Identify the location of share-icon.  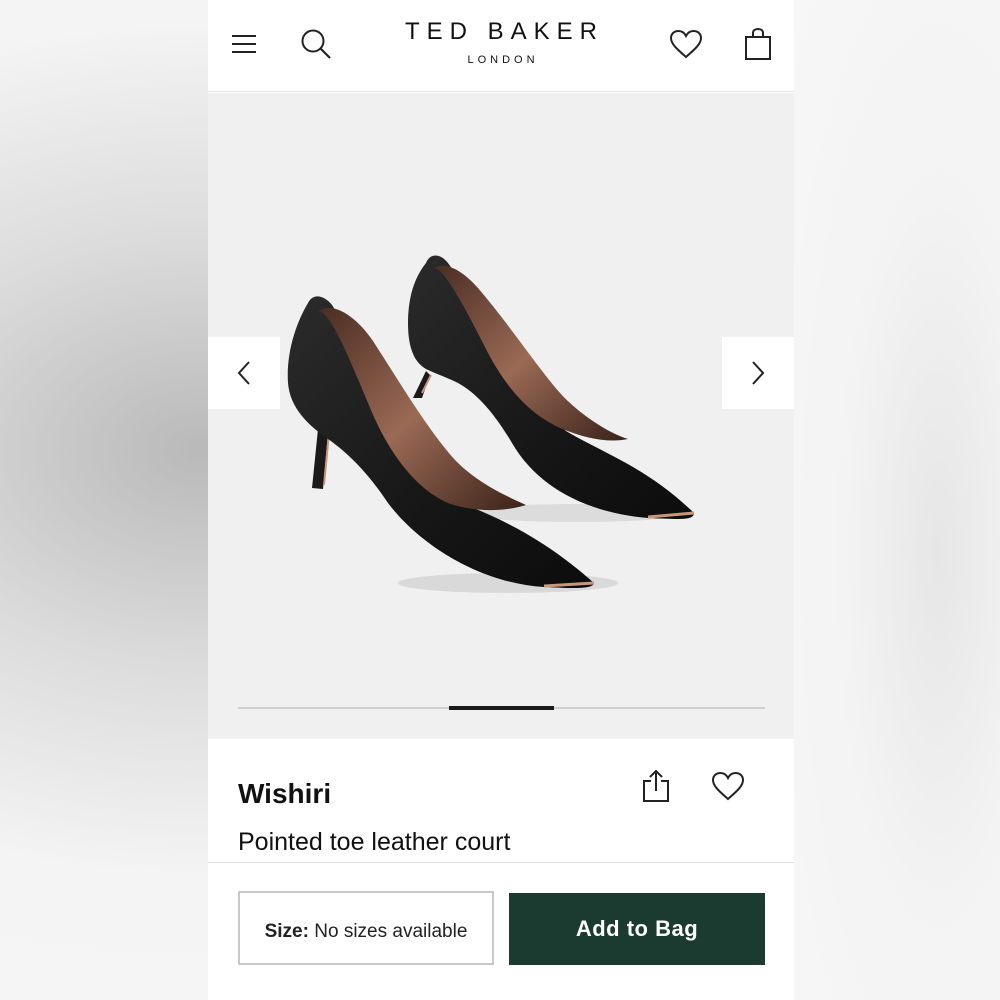
(656, 785).